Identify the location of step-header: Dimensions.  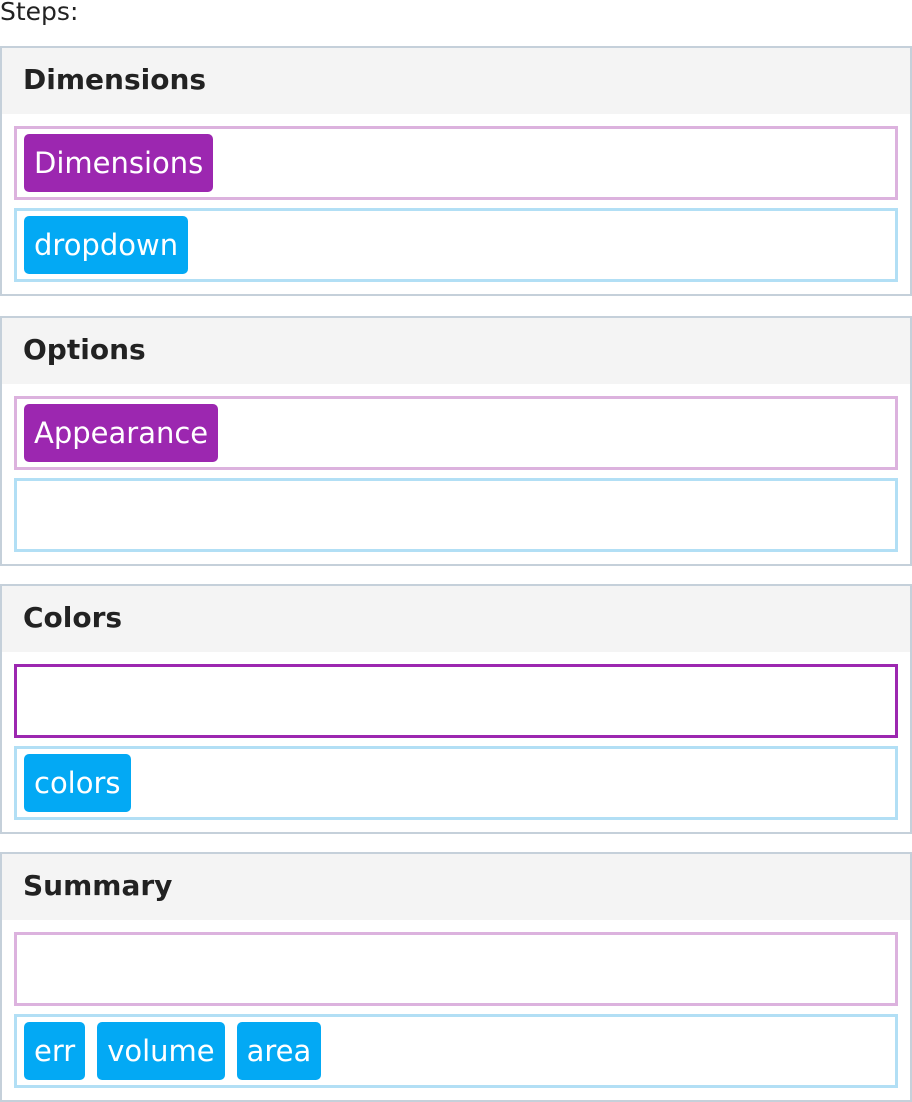
(456, 81).